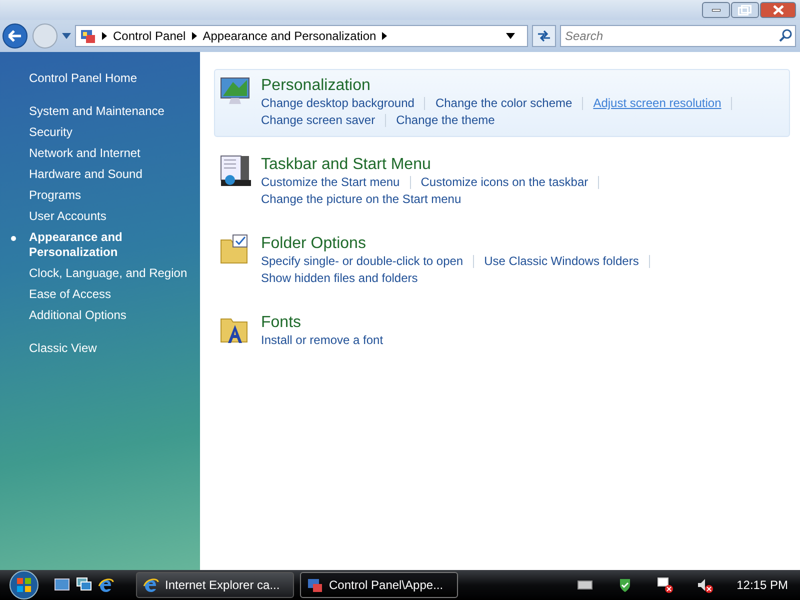  I want to click on restore-icon, so click(745, 10).